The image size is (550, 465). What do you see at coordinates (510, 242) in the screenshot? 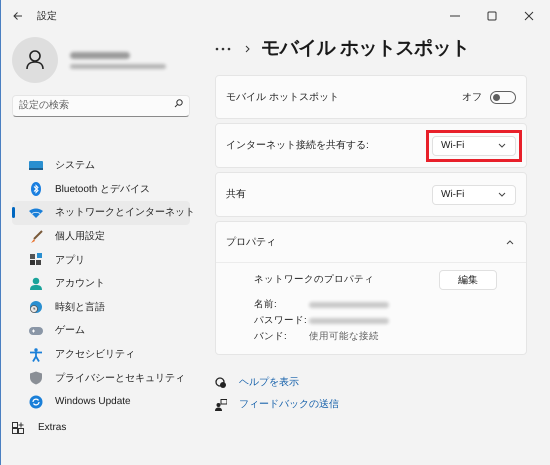
I see `chevron-up-icon` at bounding box center [510, 242].